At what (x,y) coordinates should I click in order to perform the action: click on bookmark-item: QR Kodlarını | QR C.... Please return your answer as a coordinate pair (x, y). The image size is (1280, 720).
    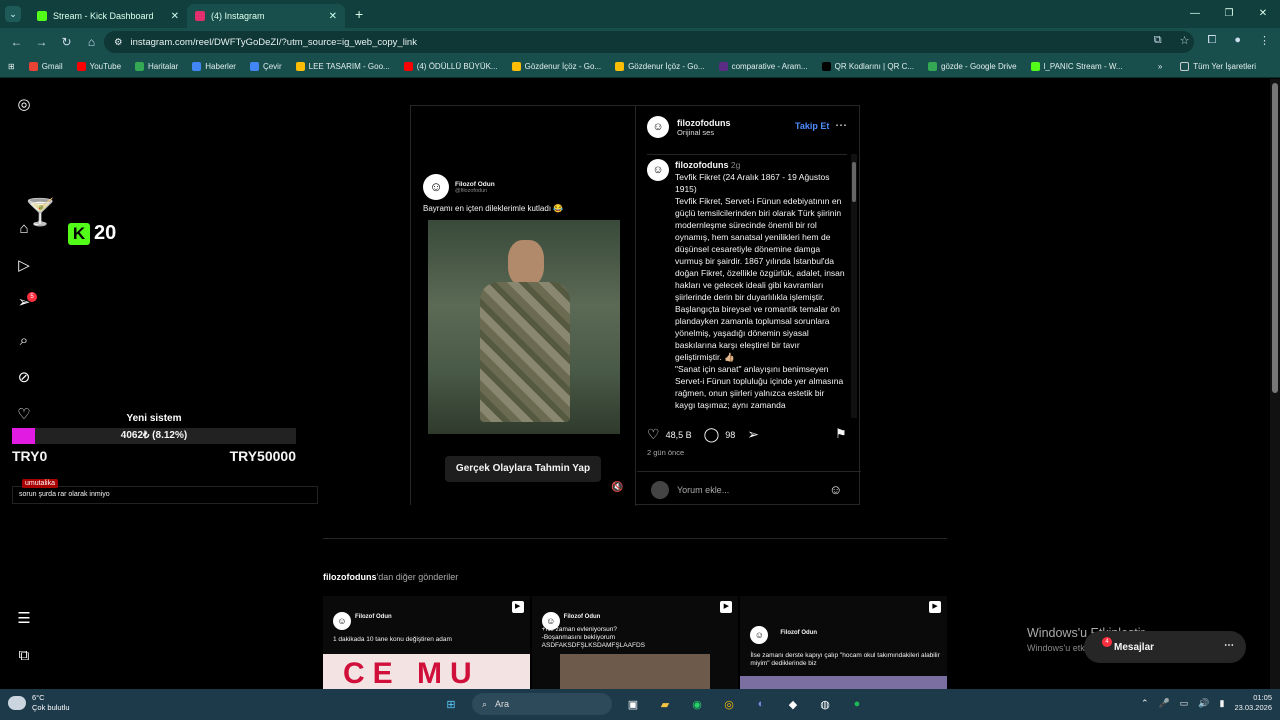
    Looking at the image, I should click on (867, 66).